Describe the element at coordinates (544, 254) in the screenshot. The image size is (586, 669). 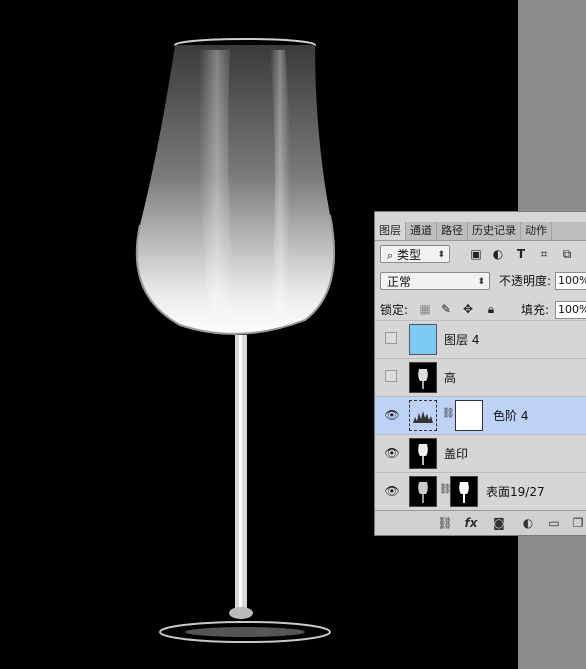
I see `shape-filter-icon: ⌗` at that location.